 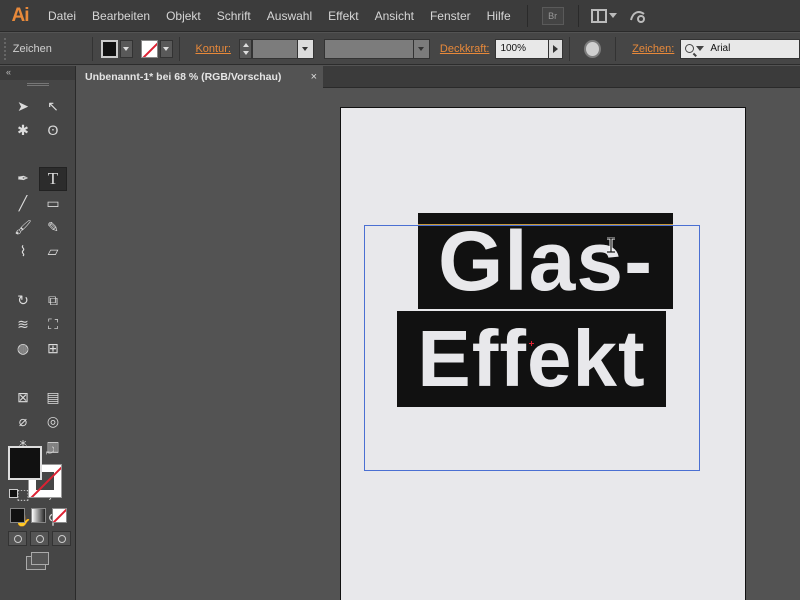 I want to click on stroke-dropdown, so click(x=166, y=48).